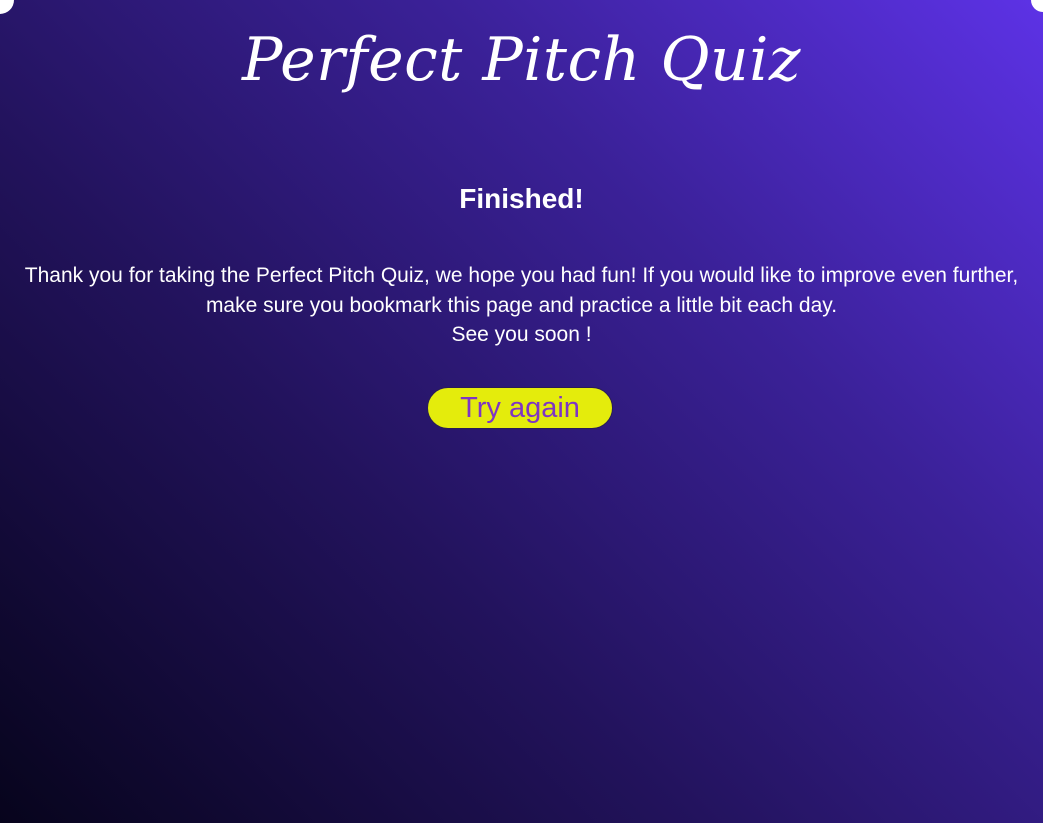 The image size is (1043, 823). Describe the element at coordinates (521, 60) in the screenshot. I see `app-title: Perfect Pitch Quiz` at that location.